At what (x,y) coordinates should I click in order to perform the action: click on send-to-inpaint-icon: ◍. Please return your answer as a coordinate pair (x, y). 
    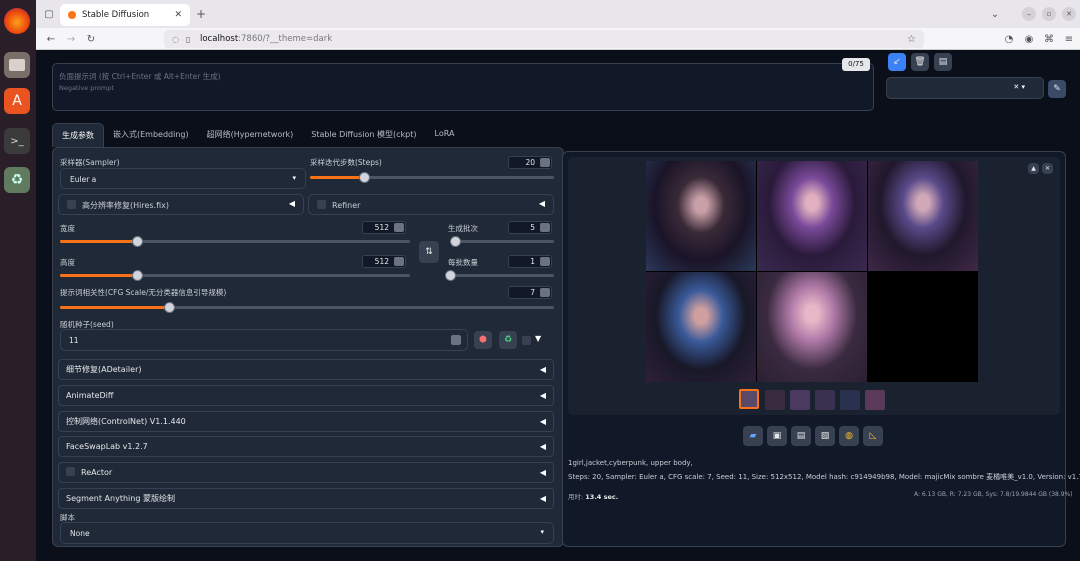
    Looking at the image, I should click on (849, 436).